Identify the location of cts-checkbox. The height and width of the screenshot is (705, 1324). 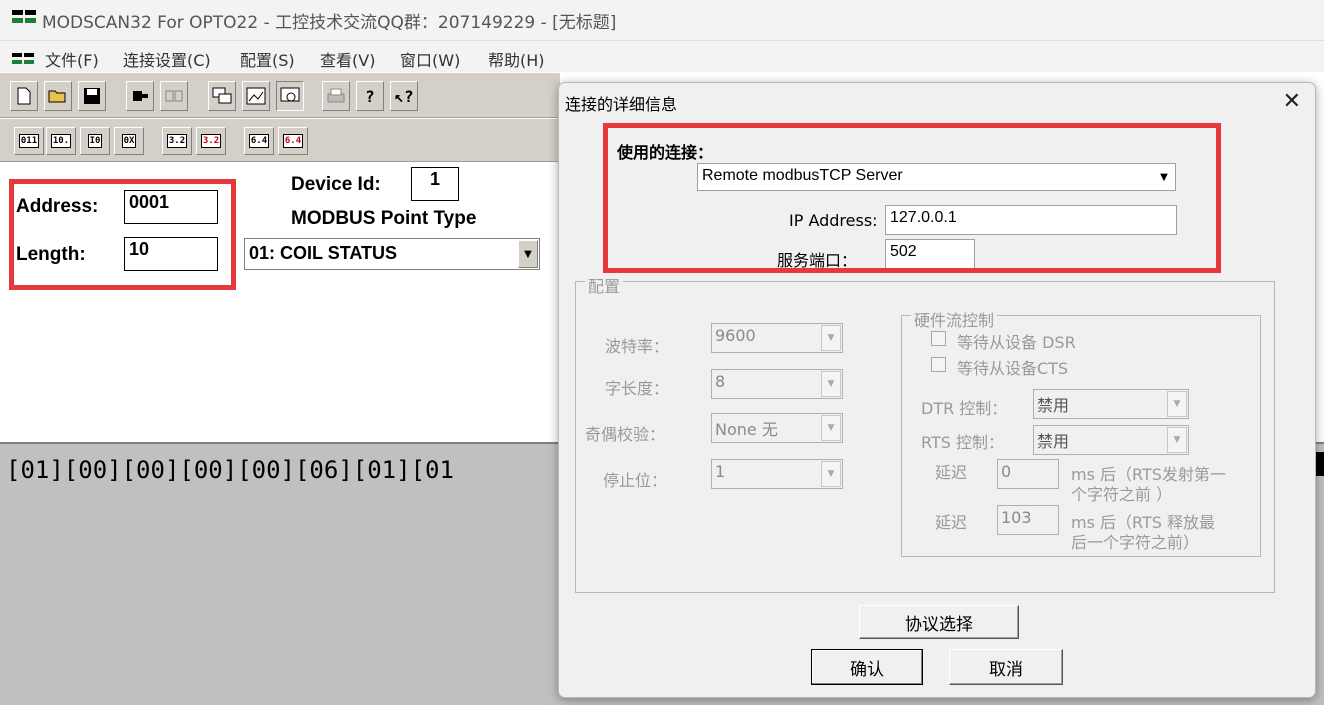
(938, 364).